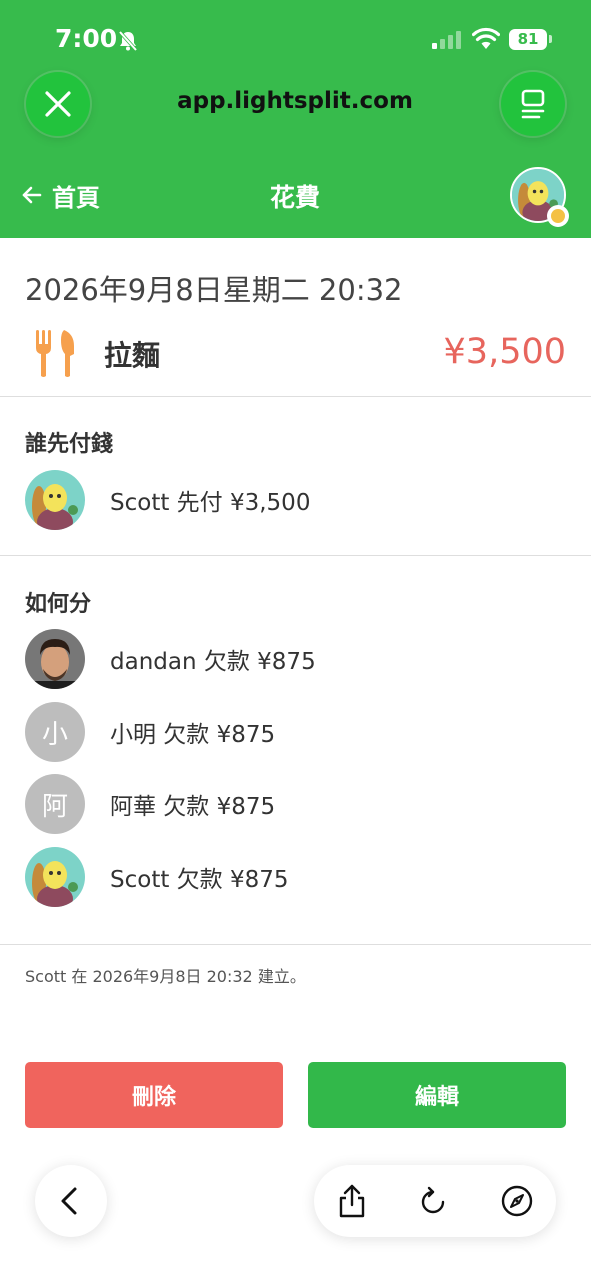 This screenshot has width=591, height=1280. Describe the element at coordinates (128, 43) in the screenshot. I see `bell-muted-icon` at that location.